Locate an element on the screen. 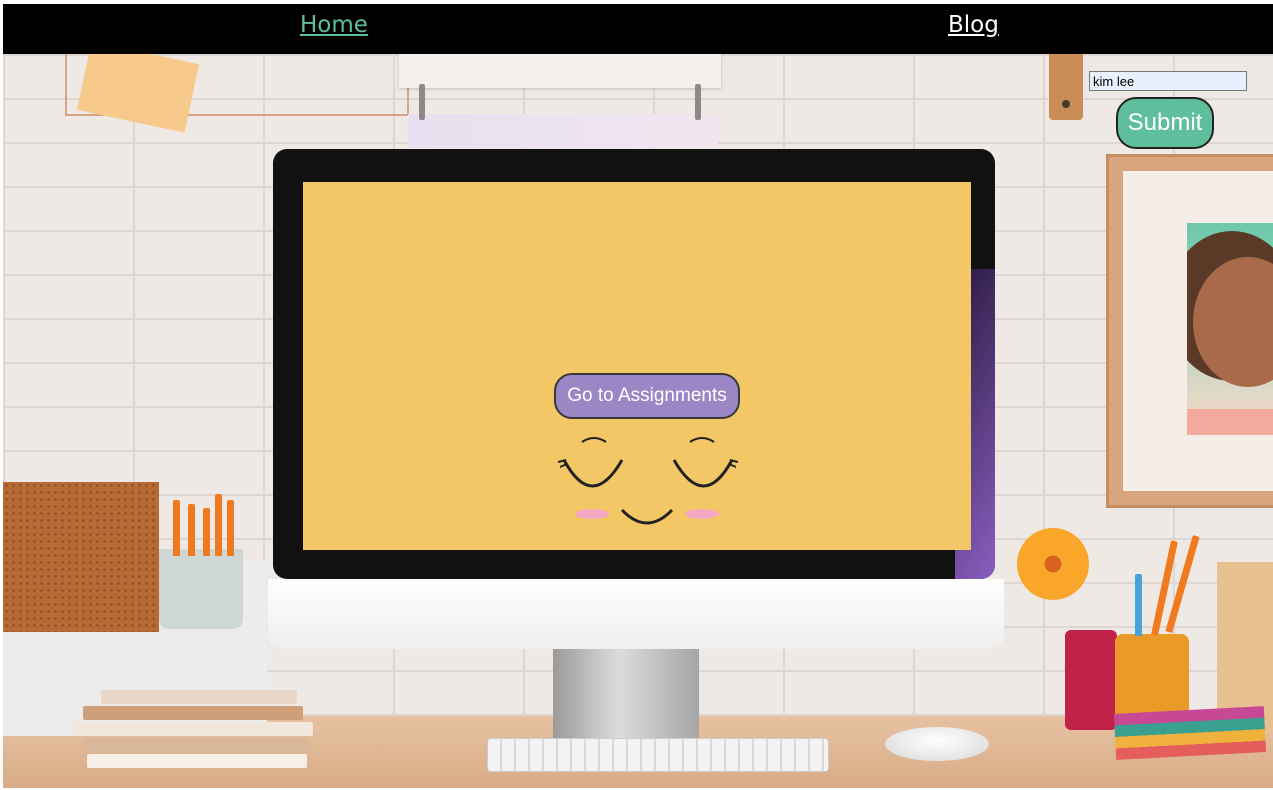 The image size is (1273, 790). color-swatch-strip is located at coordinates (563, 131).